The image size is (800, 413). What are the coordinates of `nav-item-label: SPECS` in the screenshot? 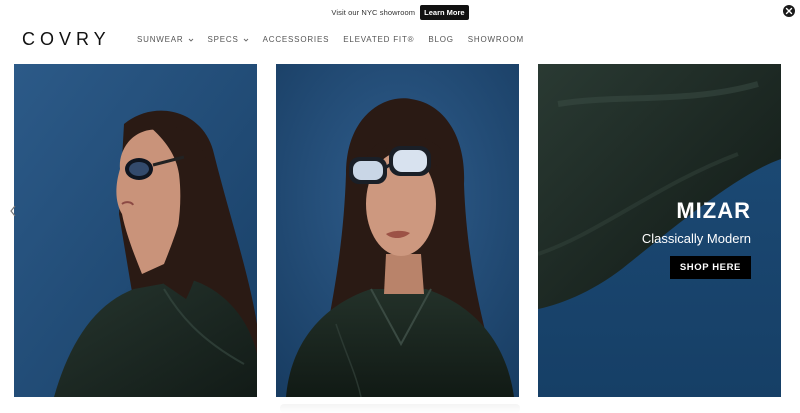 It's located at (223, 39).